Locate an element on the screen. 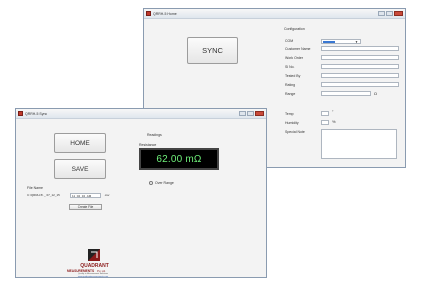 The image size is (422, 284). special-note-field is located at coordinates (359, 144).